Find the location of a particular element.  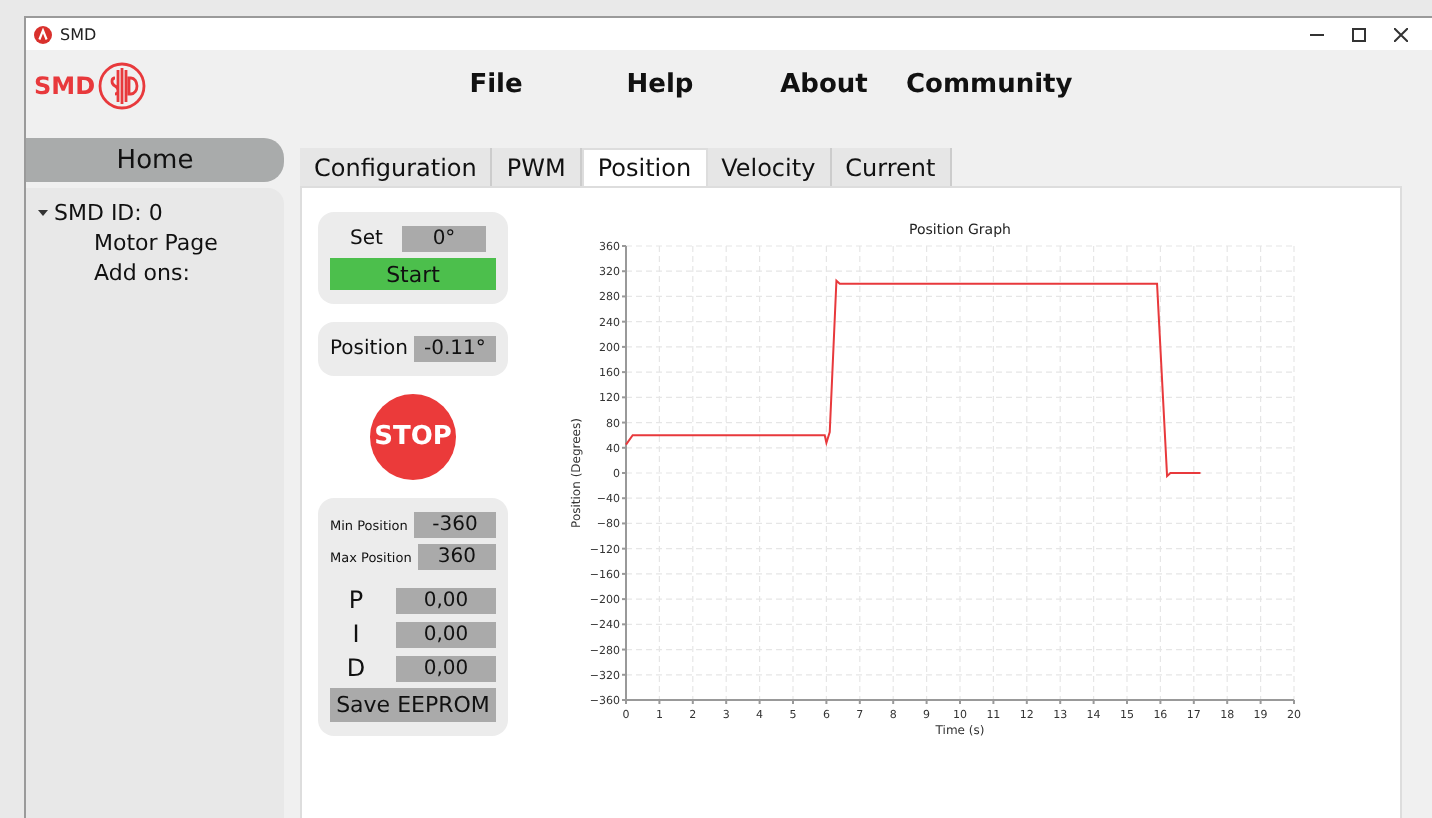

start-button: Start is located at coordinates (413, 274).